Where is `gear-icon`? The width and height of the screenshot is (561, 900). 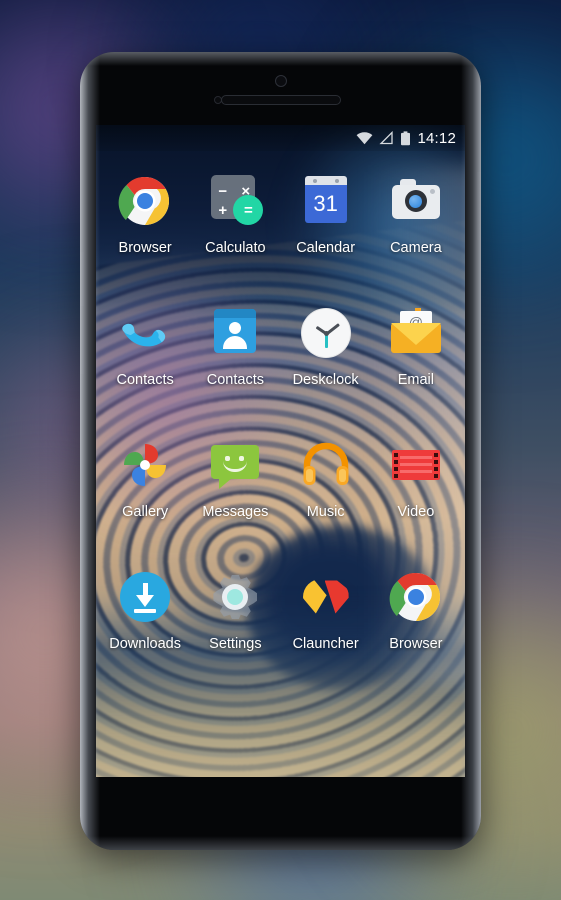 gear-icon is located at coordinates (235, 597).